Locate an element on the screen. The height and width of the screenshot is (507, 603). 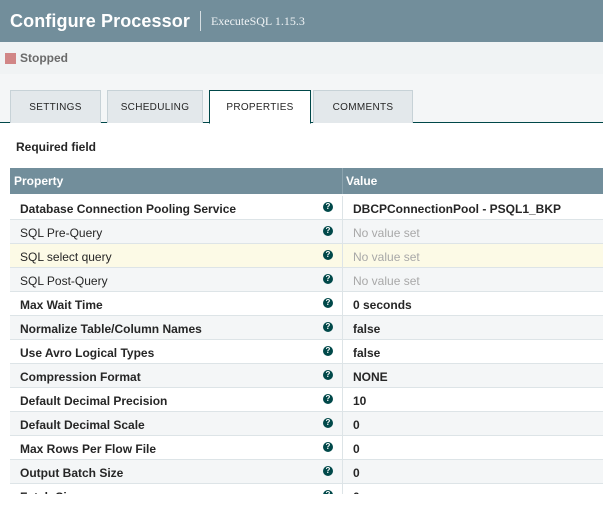
property-name: SQL Post-Query is located at coordinates (64, 281).